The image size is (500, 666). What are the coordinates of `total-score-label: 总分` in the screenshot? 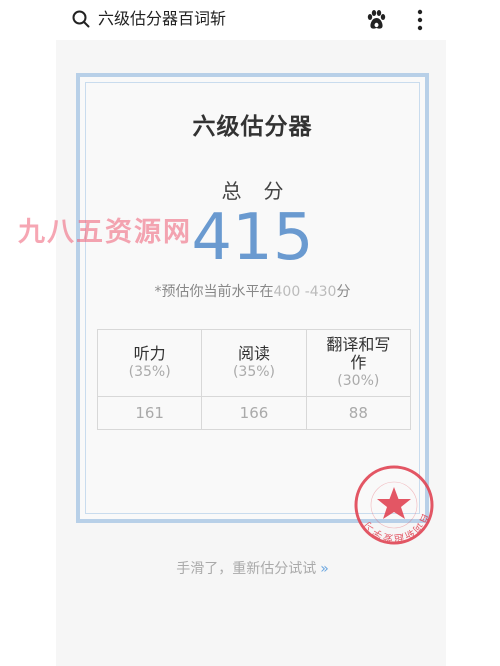 It's located at (263, 191).